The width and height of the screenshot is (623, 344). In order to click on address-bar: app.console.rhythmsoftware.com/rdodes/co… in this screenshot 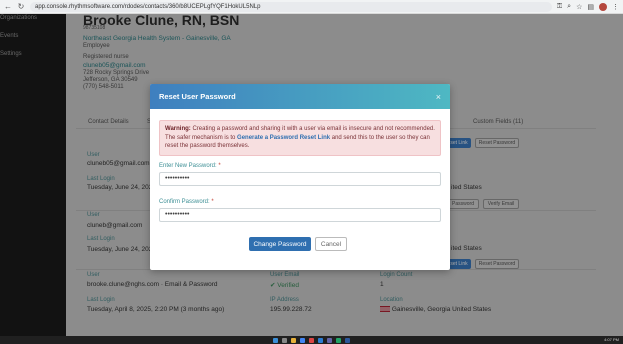, I will do `click(291, 6)`.